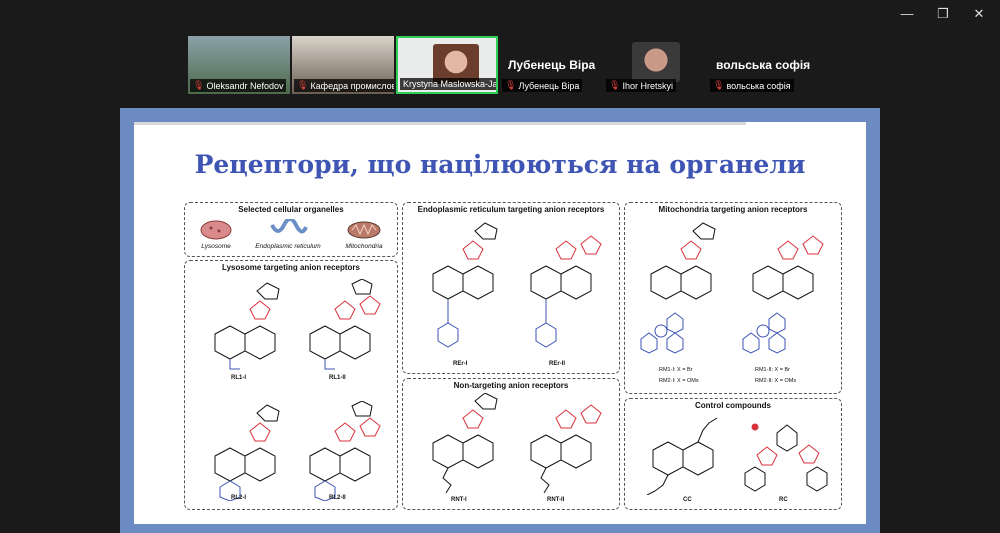  Describe the element at coordinates (440, 123) in the screenshot. I see `slide-divider` at that location.